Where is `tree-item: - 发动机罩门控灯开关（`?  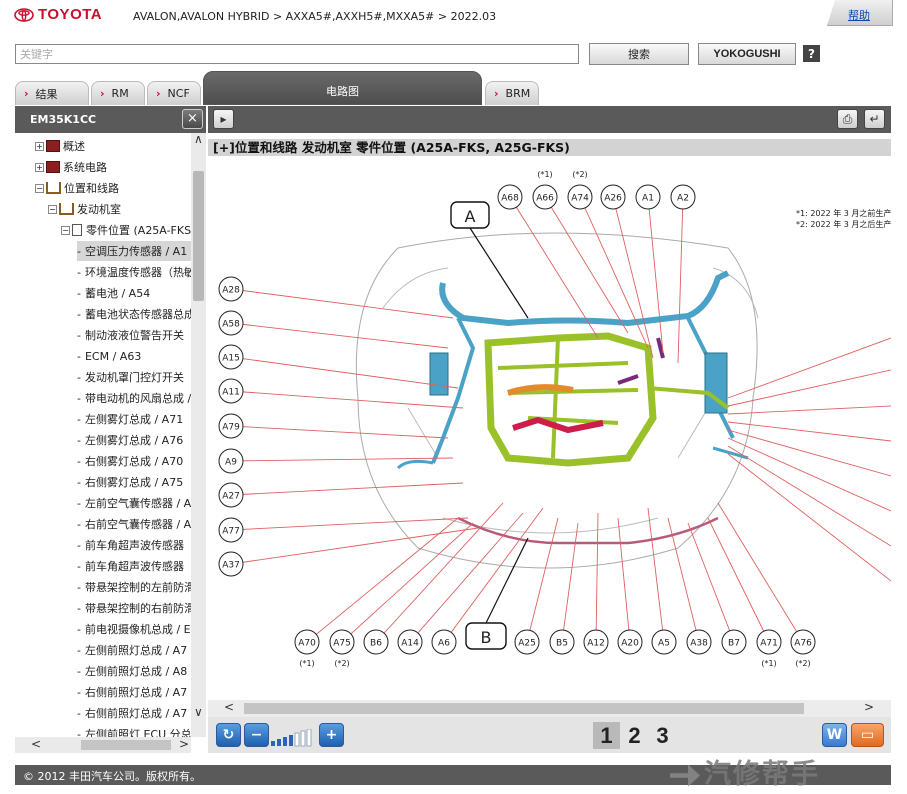
tree-item: - 发动机罩门控灯开关（ is located at coordinates (134, 377).